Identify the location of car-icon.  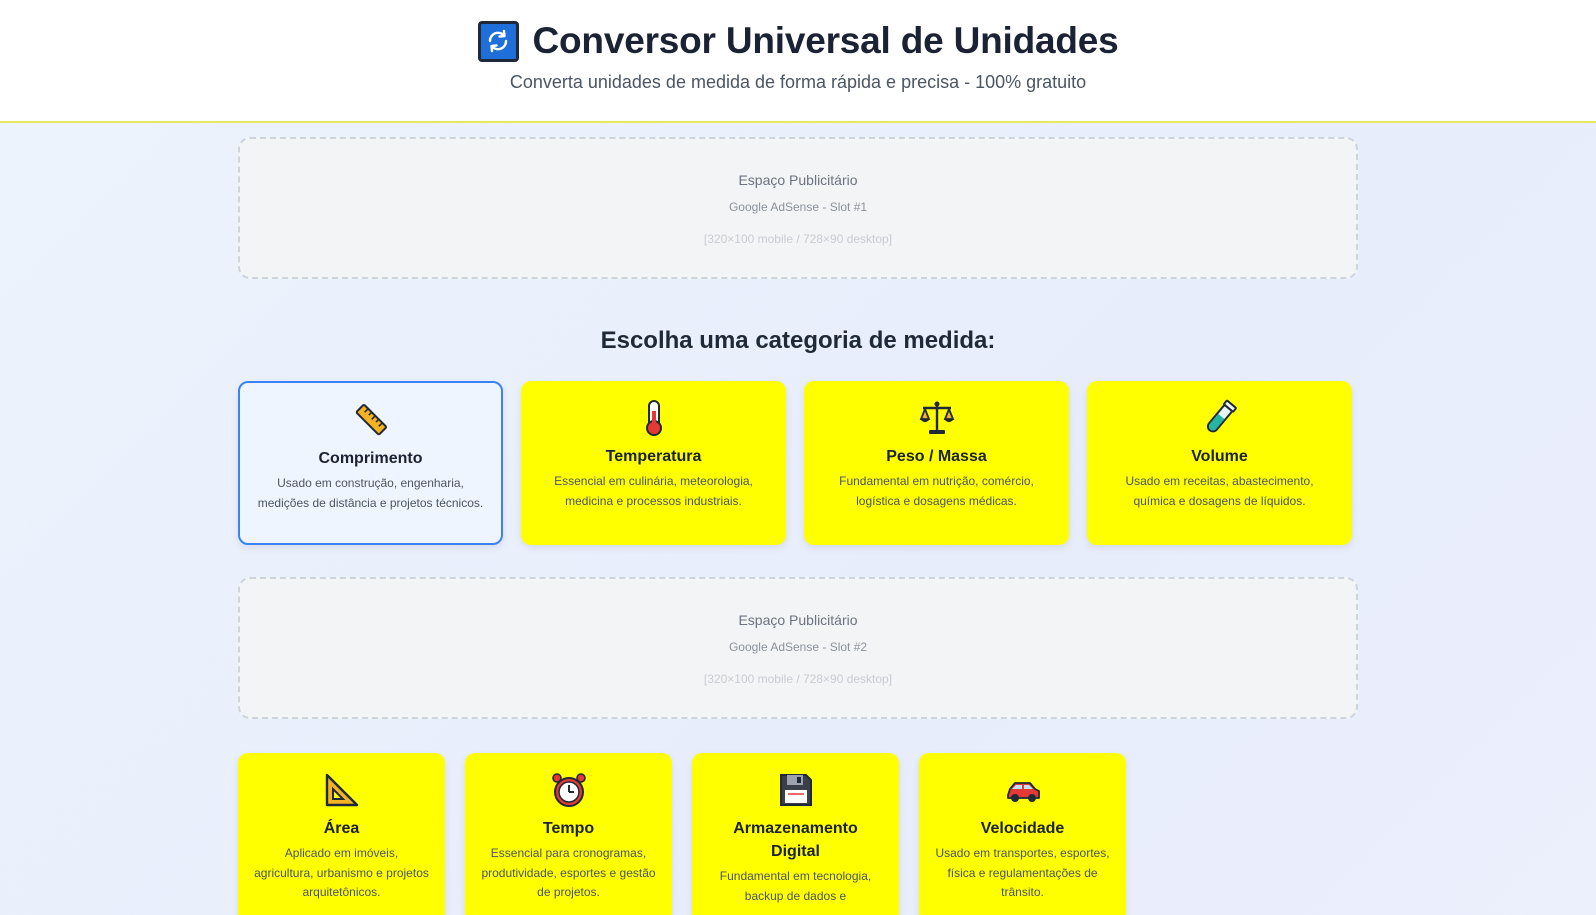
(1022, 790).